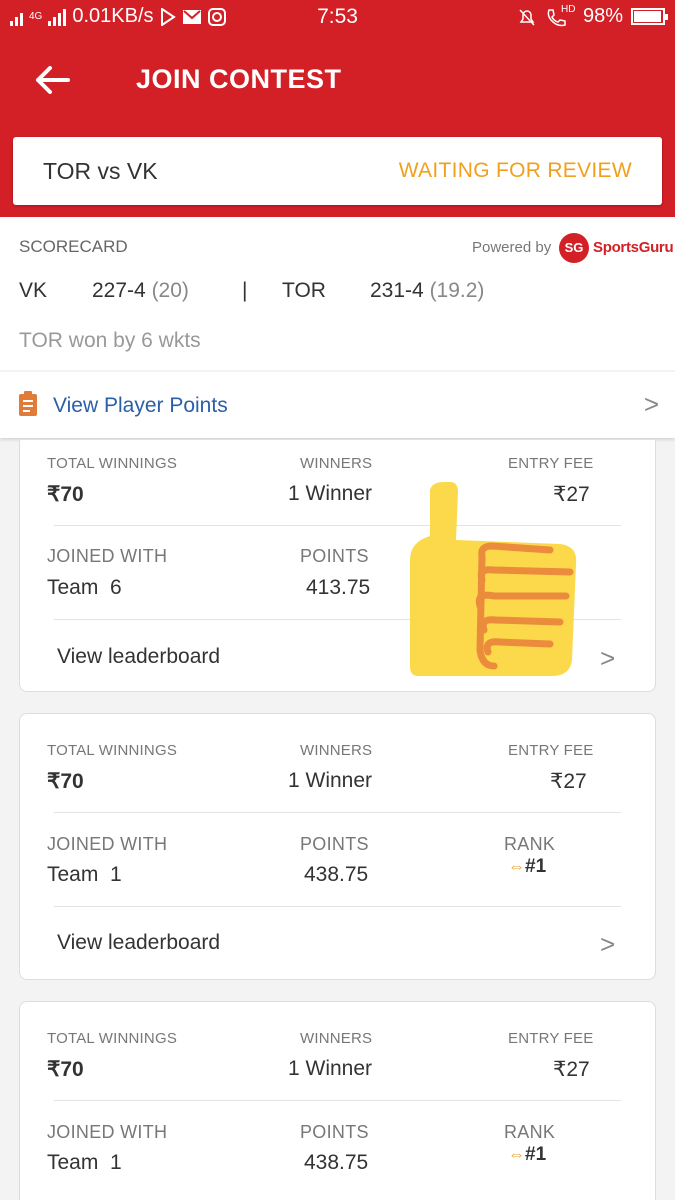  I want to click on battery-level, so click(647, 16).